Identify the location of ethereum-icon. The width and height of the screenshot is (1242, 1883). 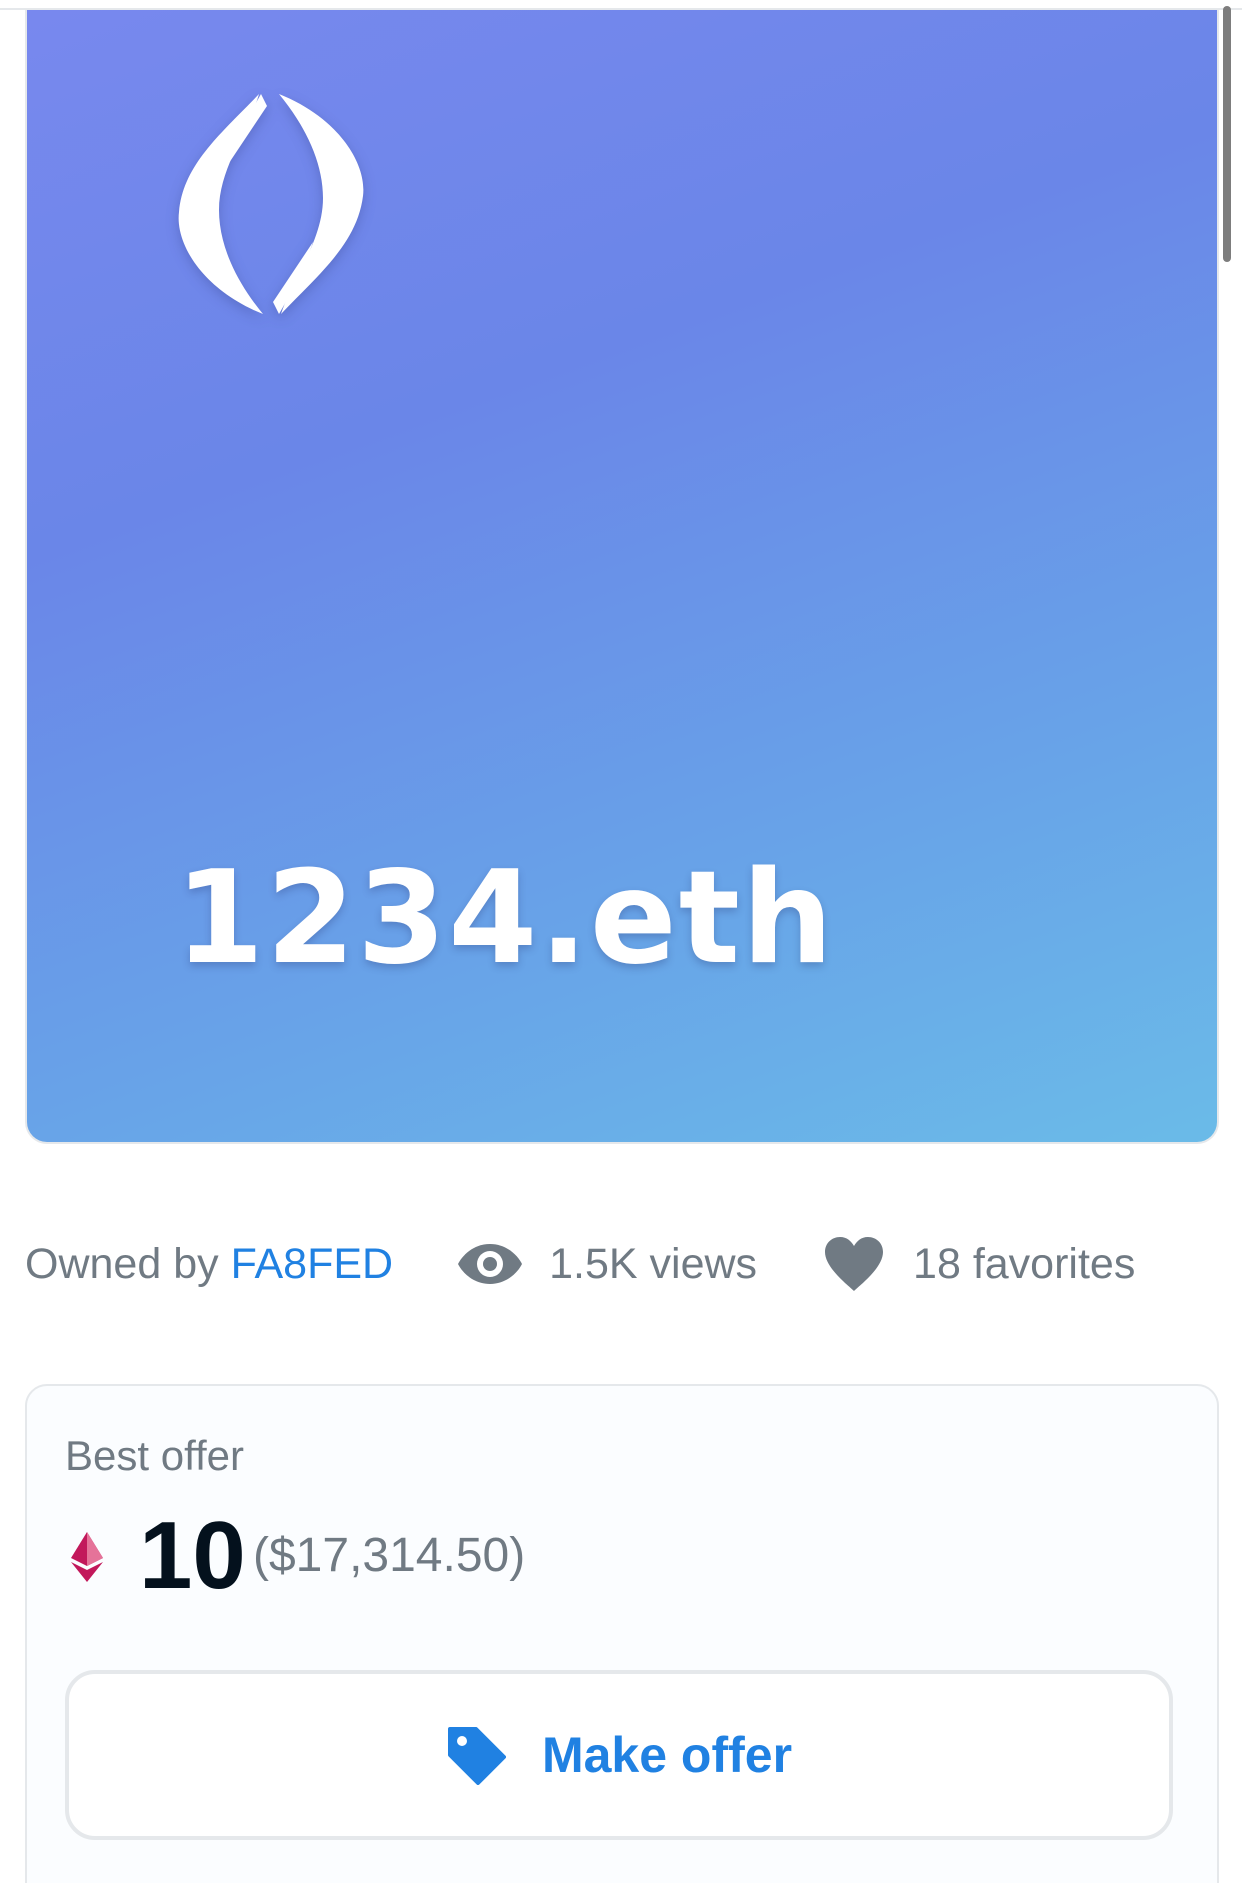
(87, 1557).